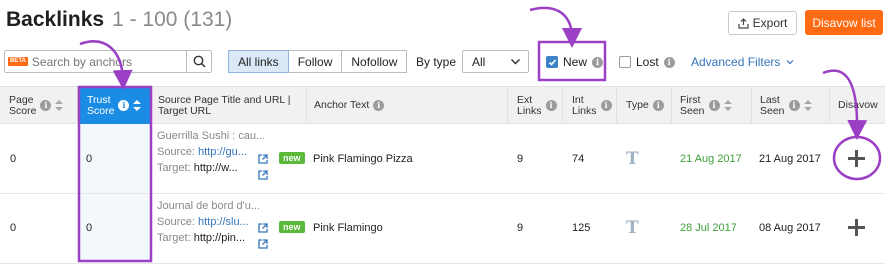 This screenshot has height=266, width=885. Describe the element at coordinates (39, 105) in the screenshot. I see `col-page-score: Page Score i` at that location.